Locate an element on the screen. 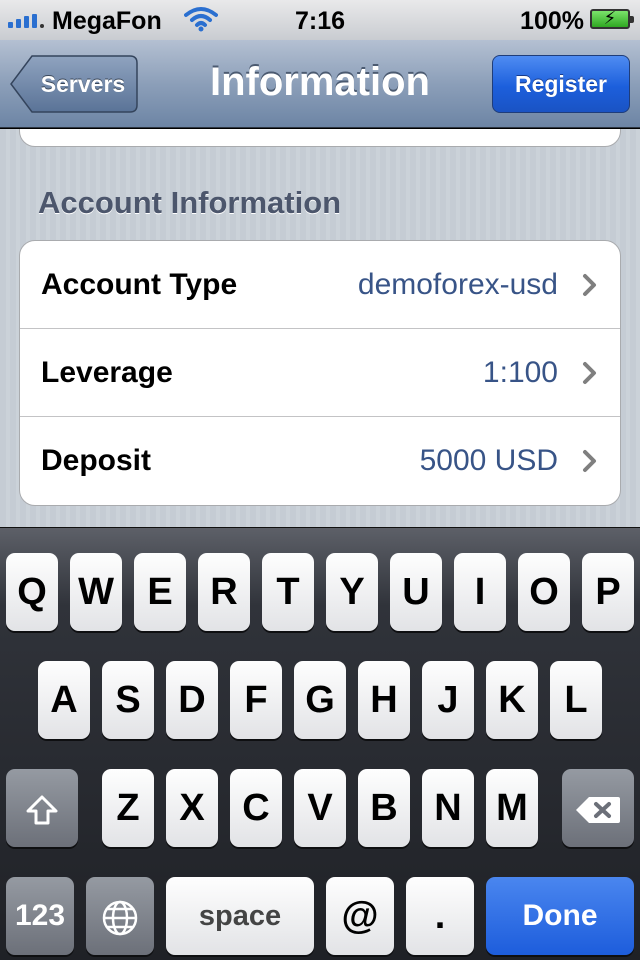 This screenshot has width=640, height=960. globe-icon is located at coordinates (120, 918).